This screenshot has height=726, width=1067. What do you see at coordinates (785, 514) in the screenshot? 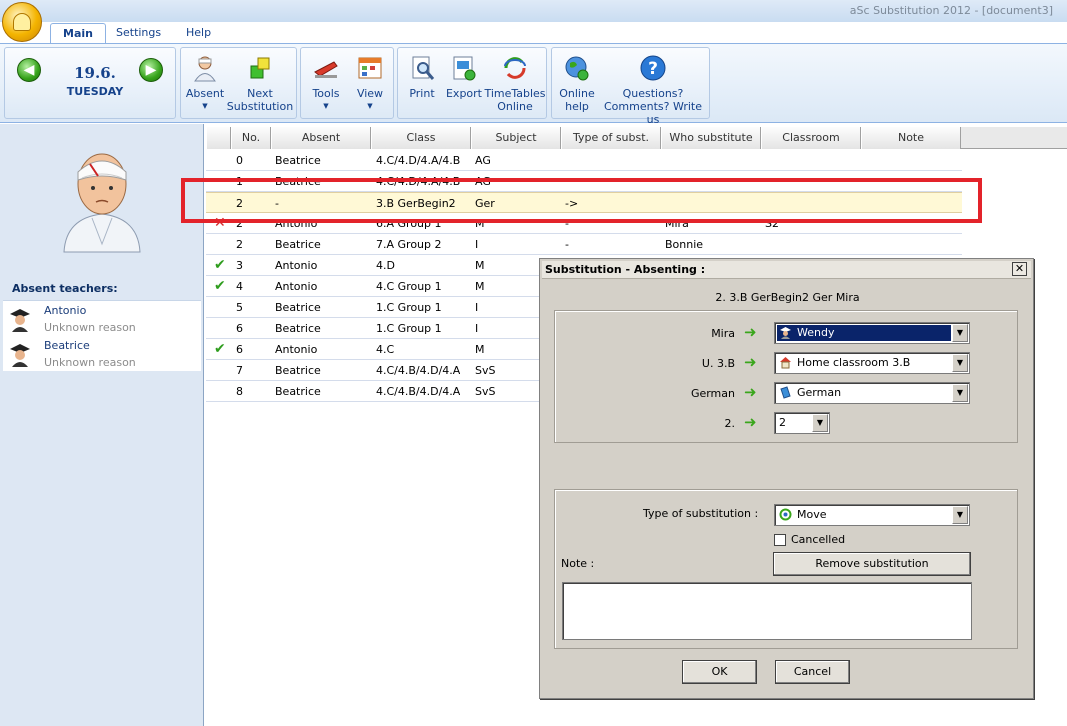
I see `move-icon` at bounding box center [785, 514].